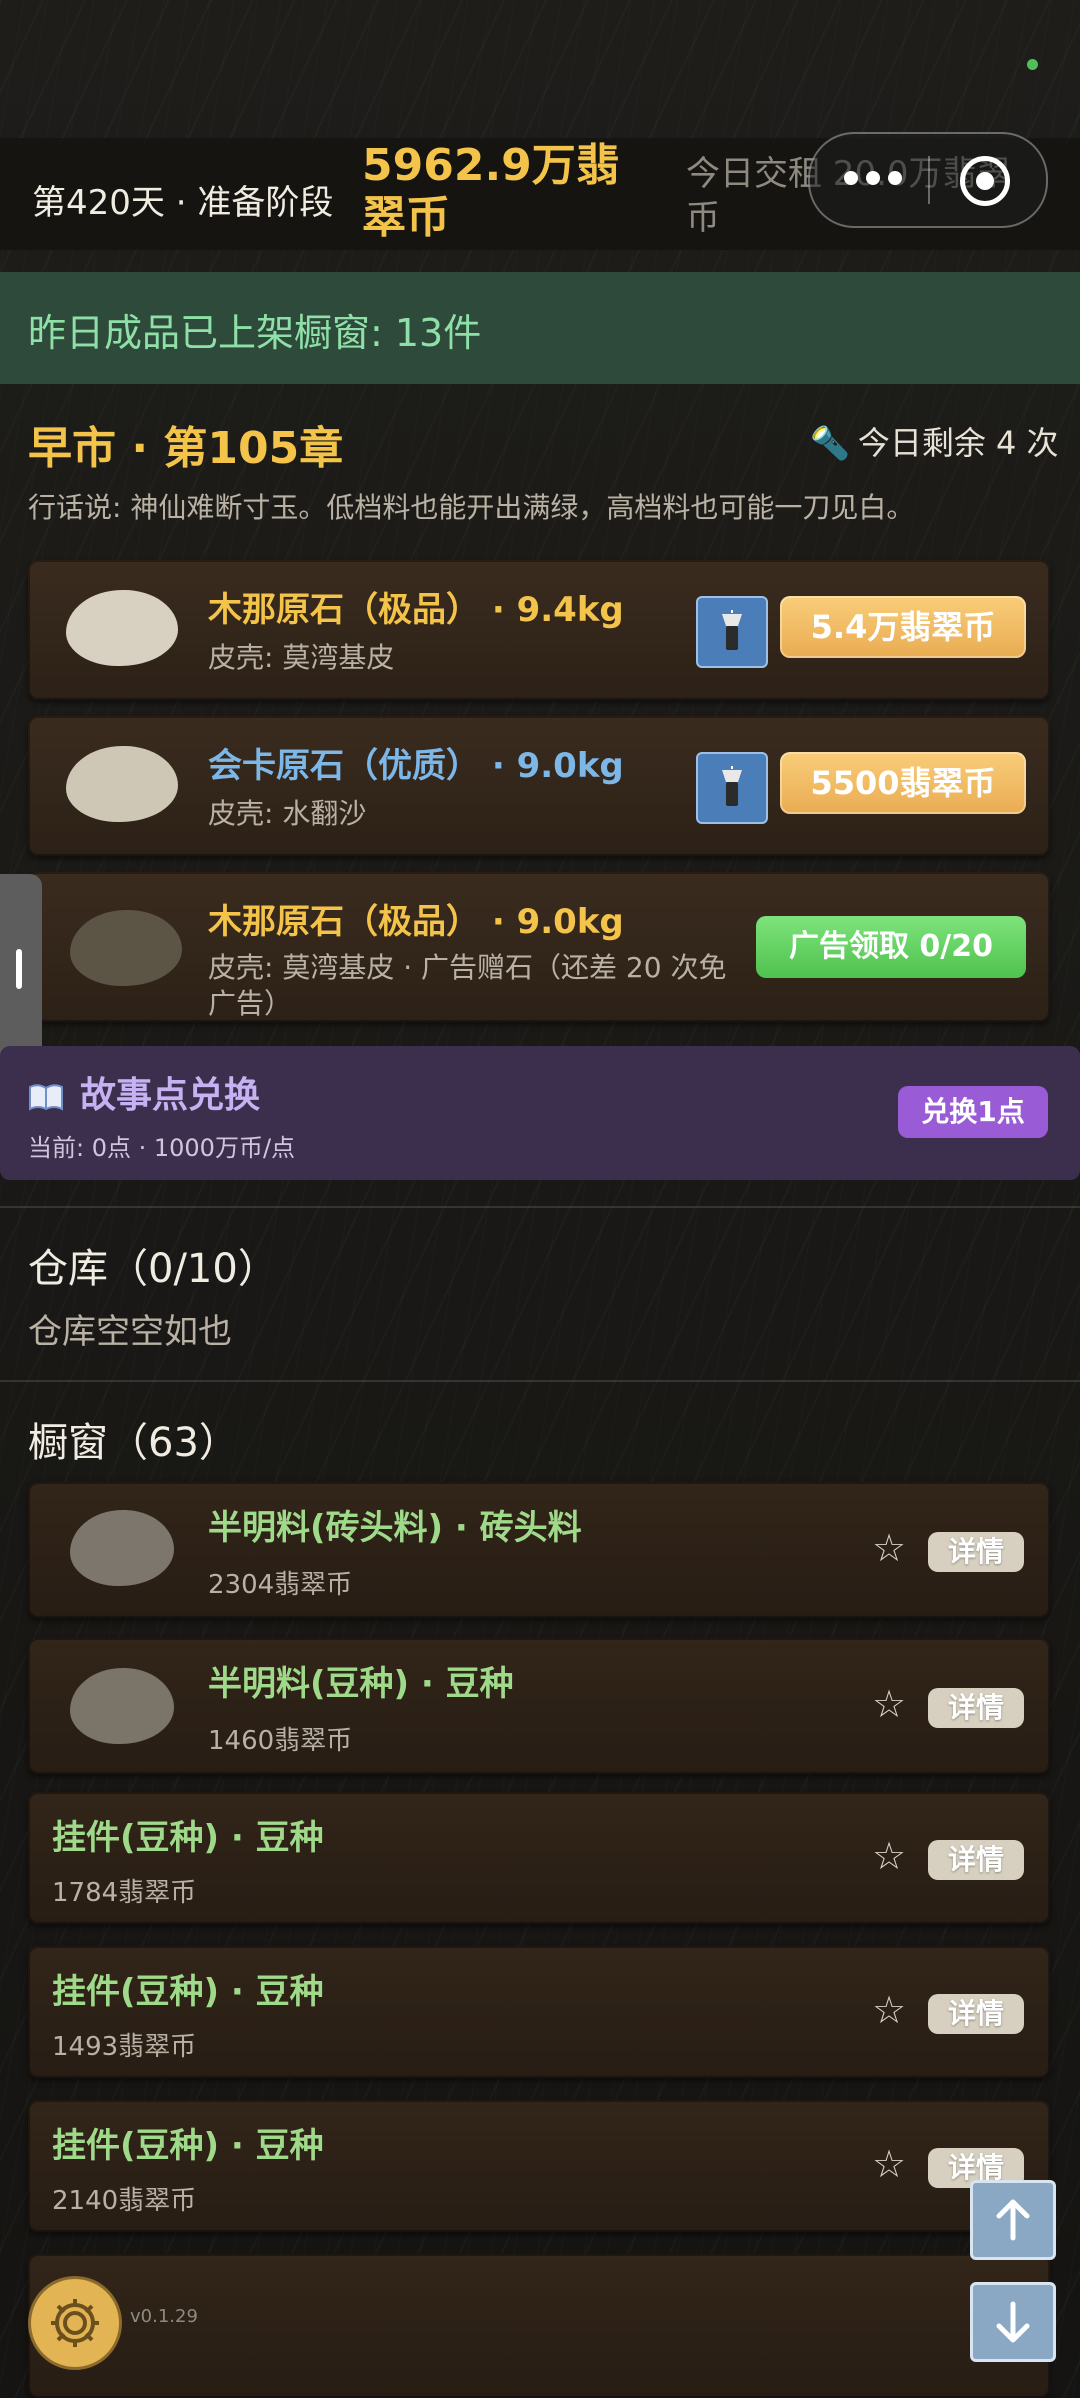 Image resolution: width=1080 pixels, height=2398 pixels. What do you see at coordinates (416, 922) in the screenshot?
I see `item-title: 木那原石（极品） · 9.0kg` at bounding box center [416, 922].